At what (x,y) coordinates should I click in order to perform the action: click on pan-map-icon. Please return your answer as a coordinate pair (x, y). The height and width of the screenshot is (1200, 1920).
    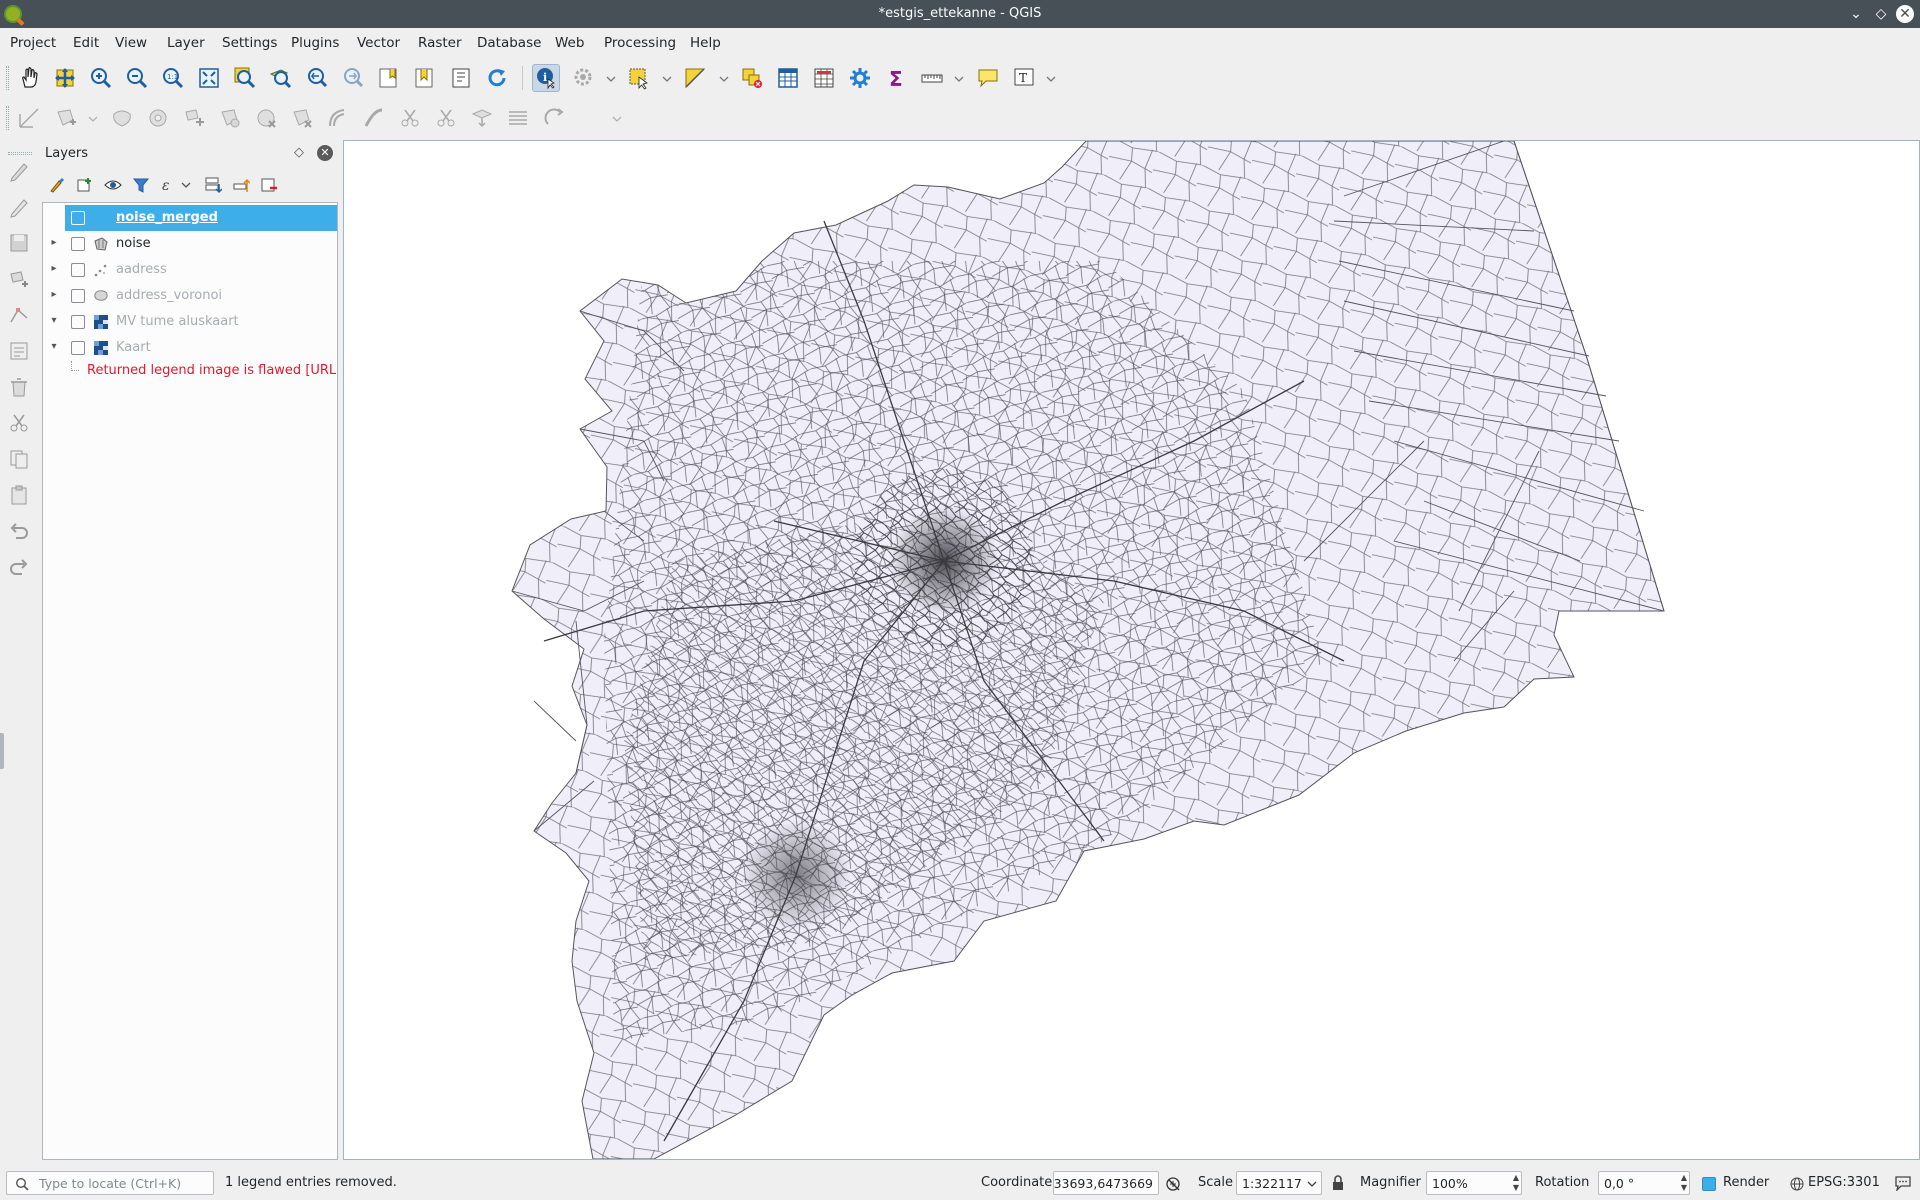
    Looking at the image, I should click on (29, 78).